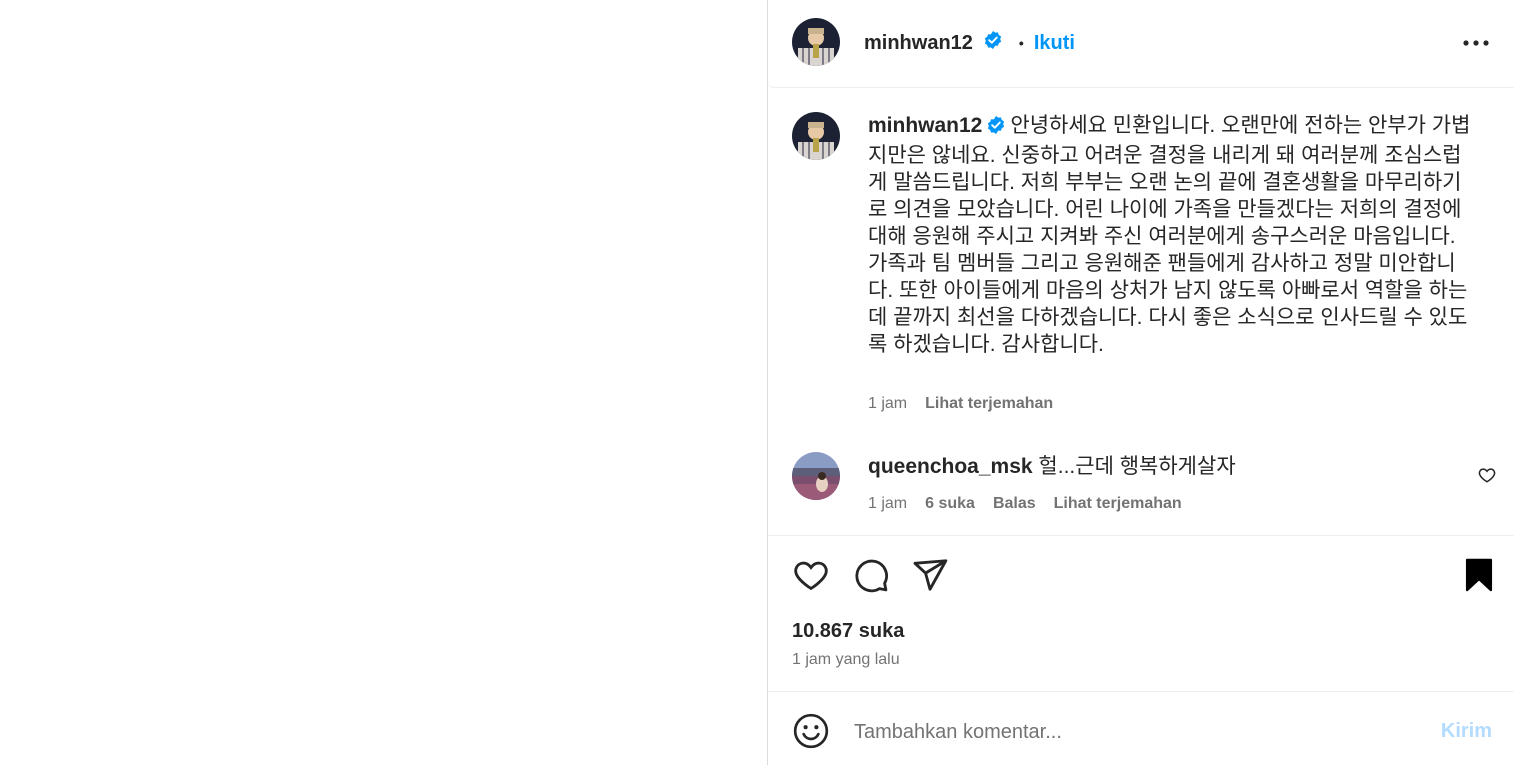  Describe the element at coordinates (1137, 466) in the screenshot. I see `comment-text: 헐...근데 행복하게살자` at that location.